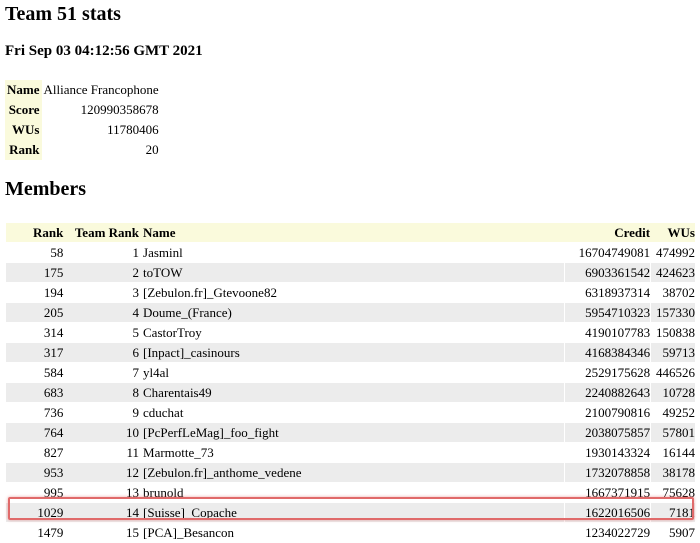 Image resolution: width=700 pixels, height=543 pixels. I want to click on cell-member-name: CastorTroy, so click(352, 332).